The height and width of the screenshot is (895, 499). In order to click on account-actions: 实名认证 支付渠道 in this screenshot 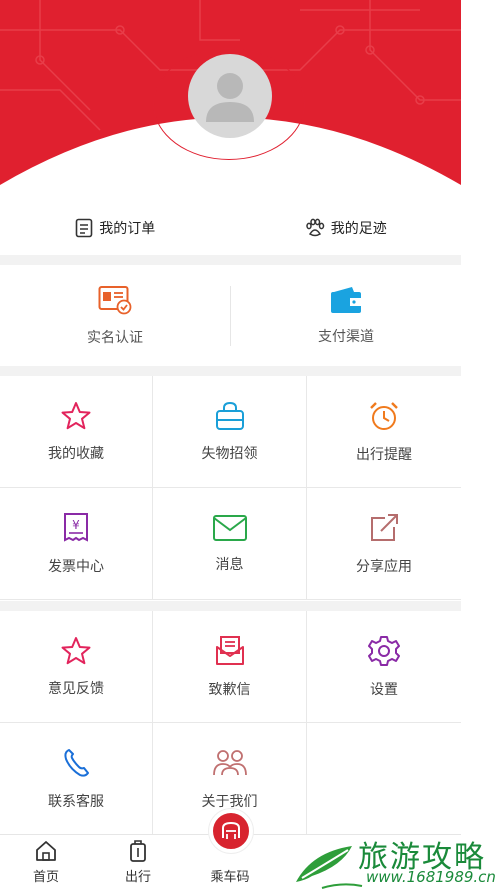, I will do `click(230, 316)`.